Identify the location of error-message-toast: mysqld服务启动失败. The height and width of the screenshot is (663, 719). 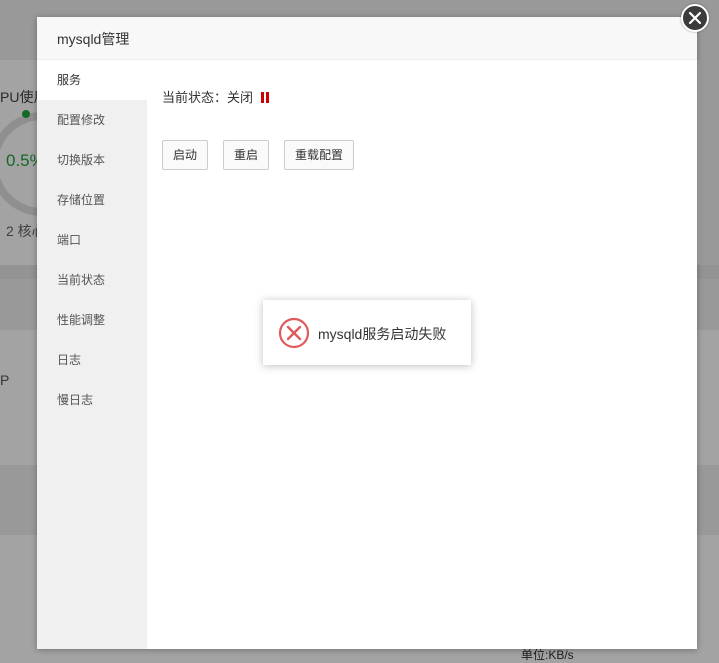
(367, 332).